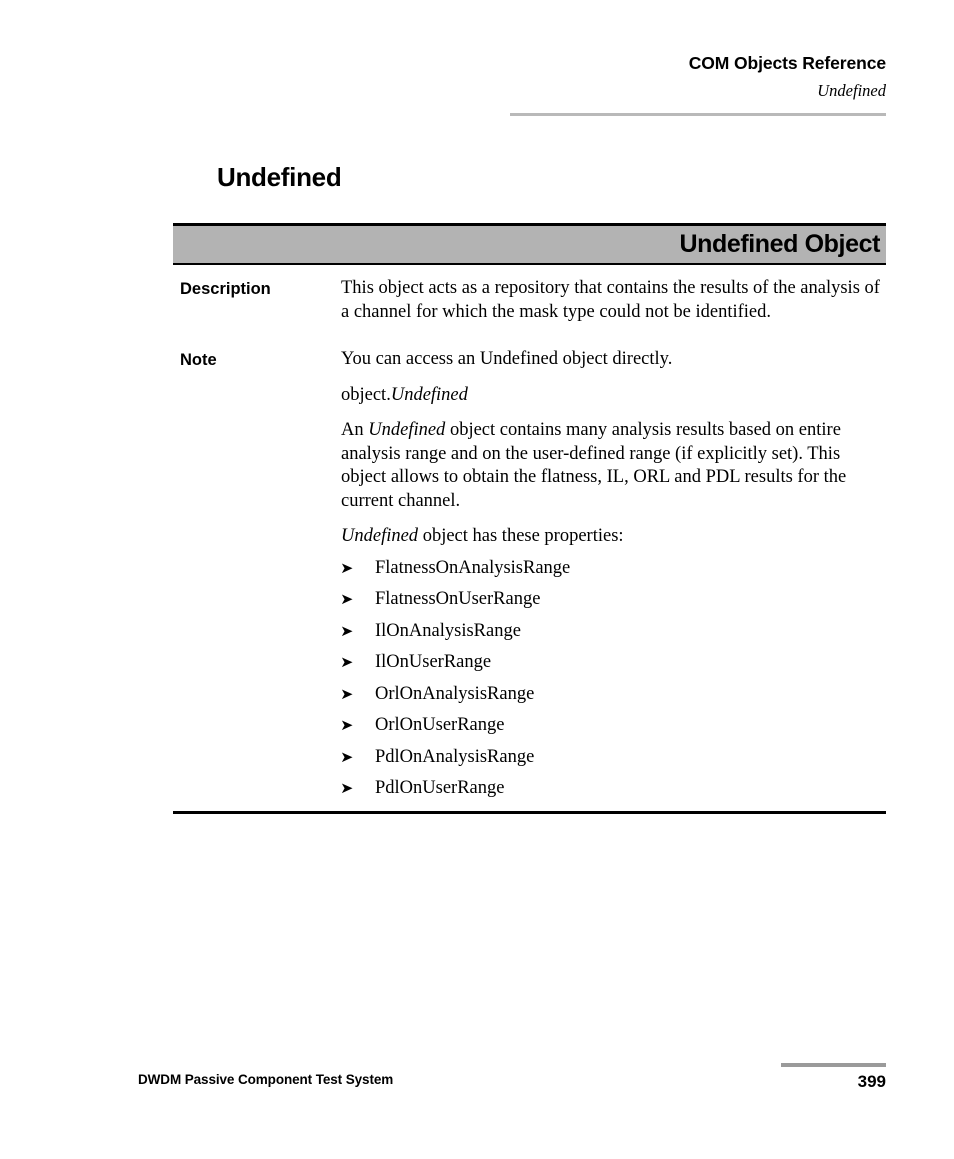 The image size is (954, 1159). I want to click on object-title: Undefined Object, so click(779, 244).